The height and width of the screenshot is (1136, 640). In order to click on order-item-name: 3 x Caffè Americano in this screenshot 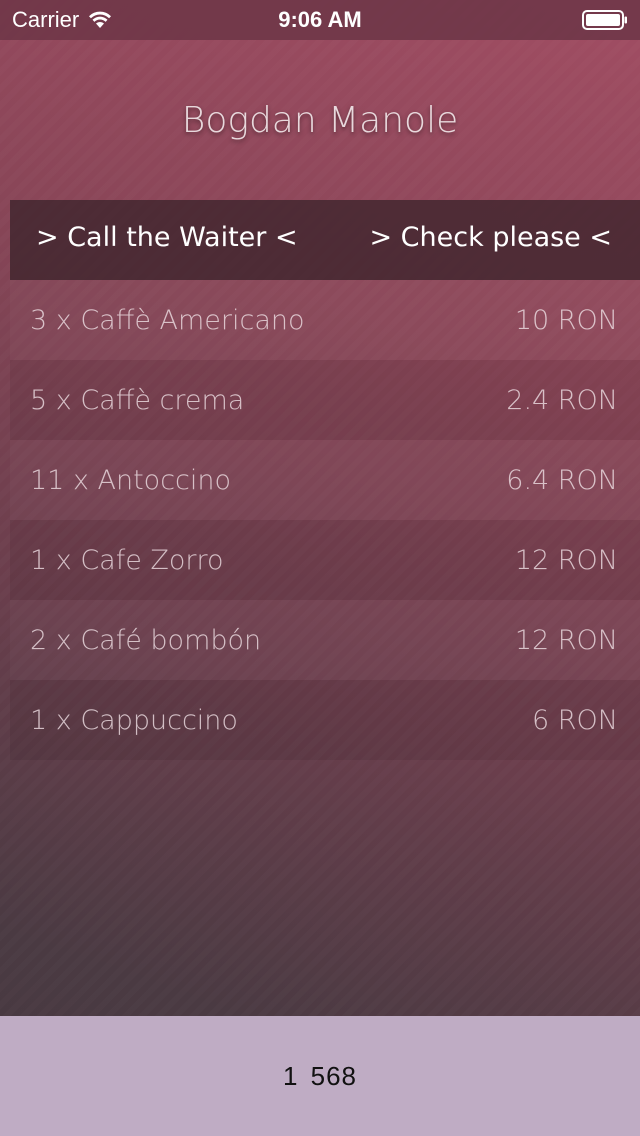, I will do `click(167, 320)`.